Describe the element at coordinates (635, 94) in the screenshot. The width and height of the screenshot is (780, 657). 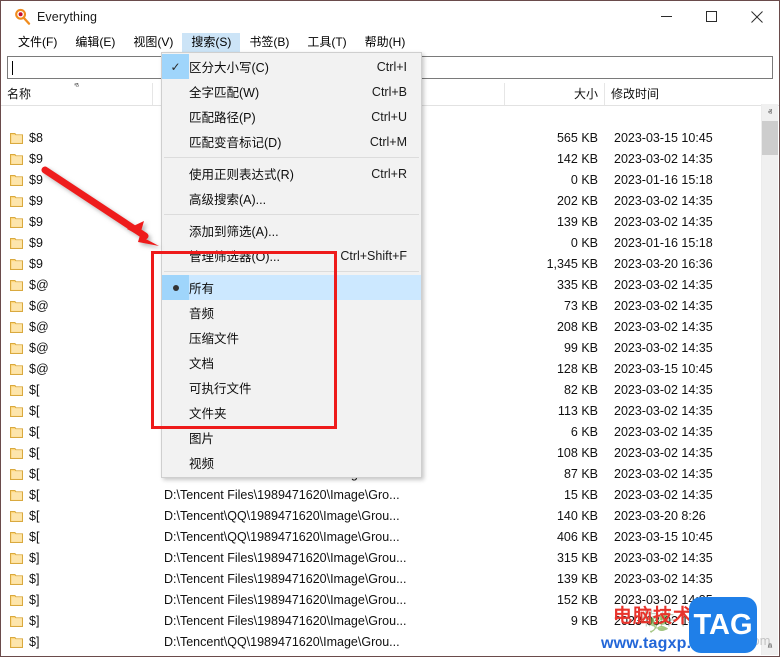
I see `column-header-date-label: 修改时间` at that location.